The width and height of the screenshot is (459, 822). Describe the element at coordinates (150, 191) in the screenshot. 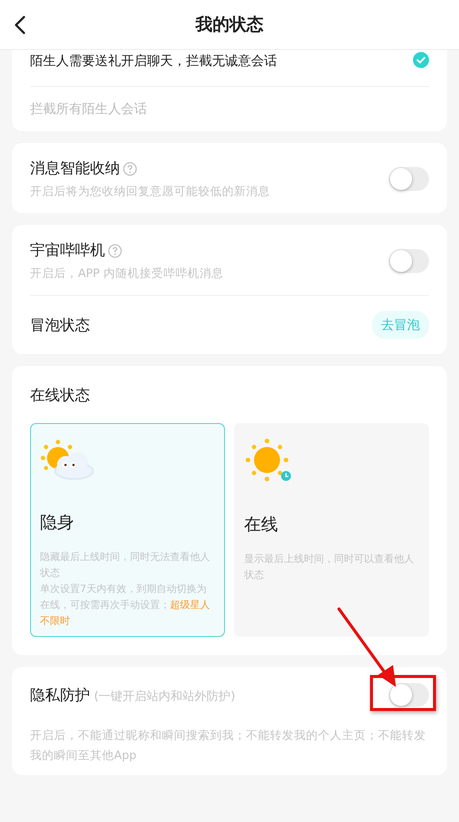

I see `setting-description: 开启后将为您收纳回复意愿可能较低的新消息` at that location.